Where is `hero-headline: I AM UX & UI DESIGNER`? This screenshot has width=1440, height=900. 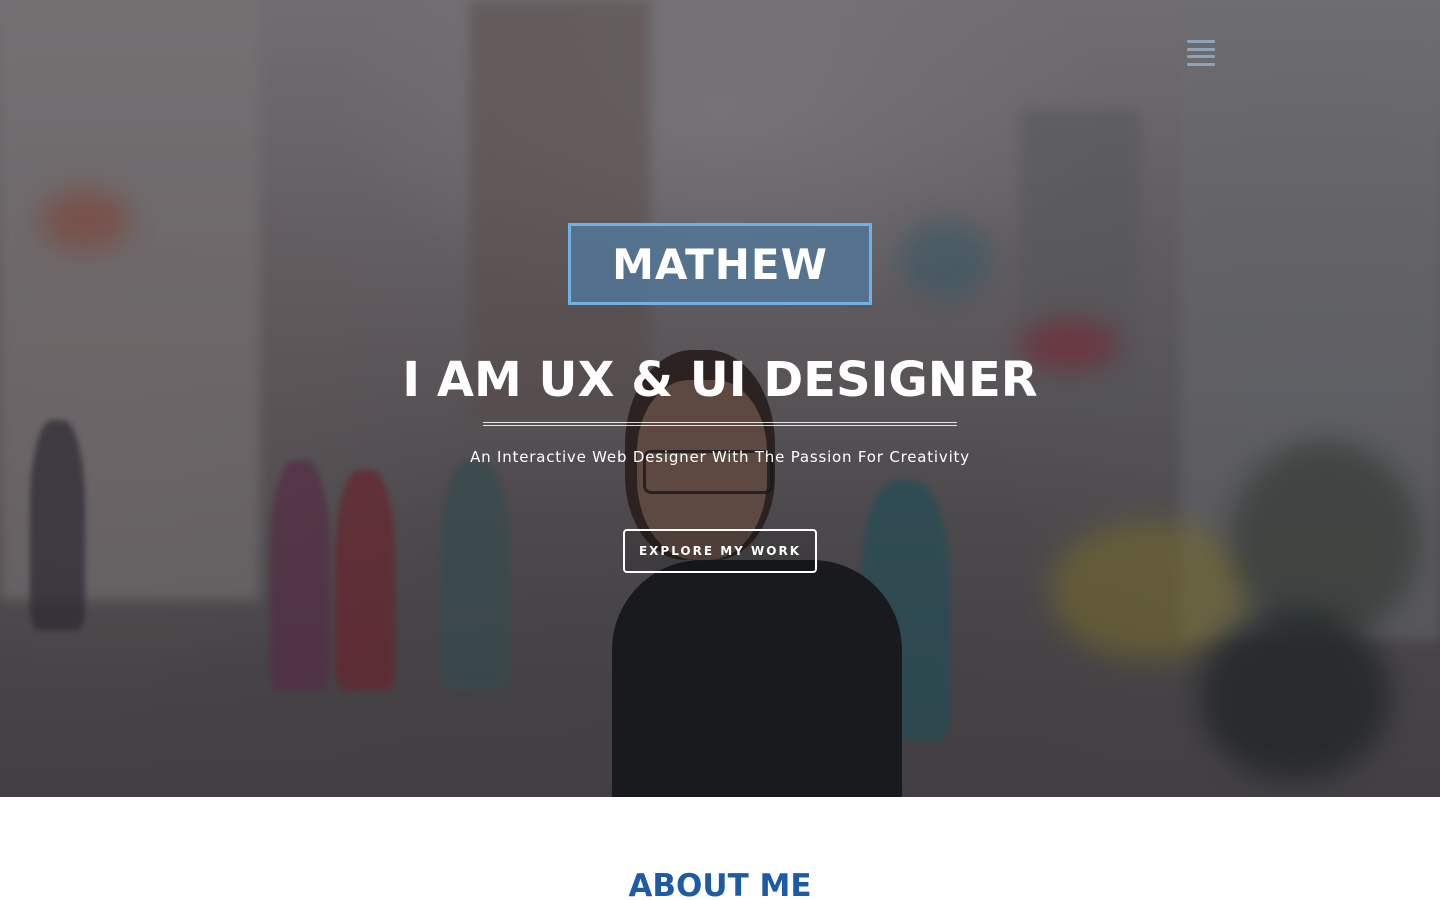 hero-headline: I AM UX & UI DESIGNER is located at coordinates (720, 380).